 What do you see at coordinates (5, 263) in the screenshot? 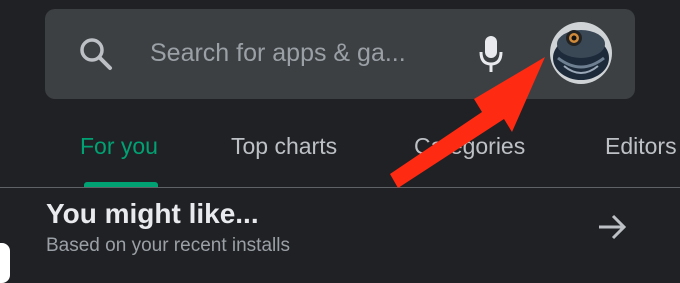
I see `edge-handle` at bounding box center [5, 263].